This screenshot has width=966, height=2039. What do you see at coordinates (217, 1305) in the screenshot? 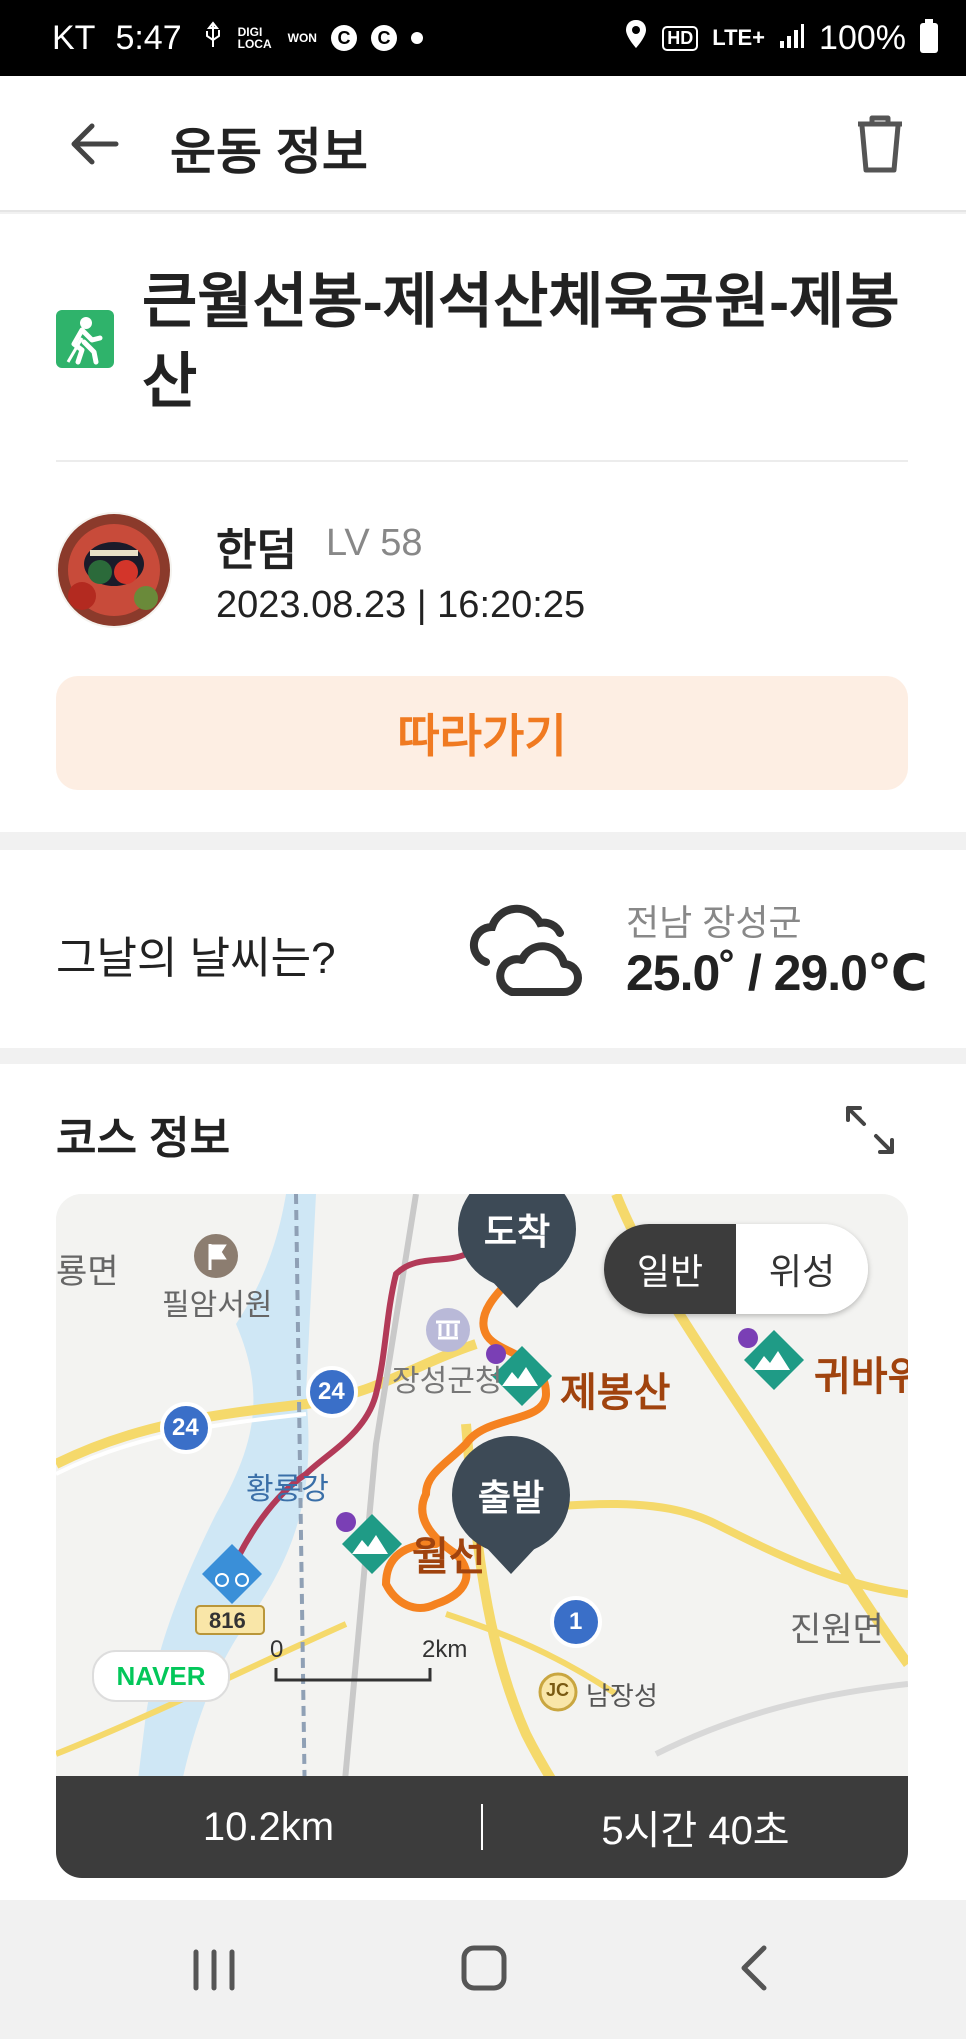
I see `map-label-pilamseowon: 필암서원` at bounding box center [217, 1305].